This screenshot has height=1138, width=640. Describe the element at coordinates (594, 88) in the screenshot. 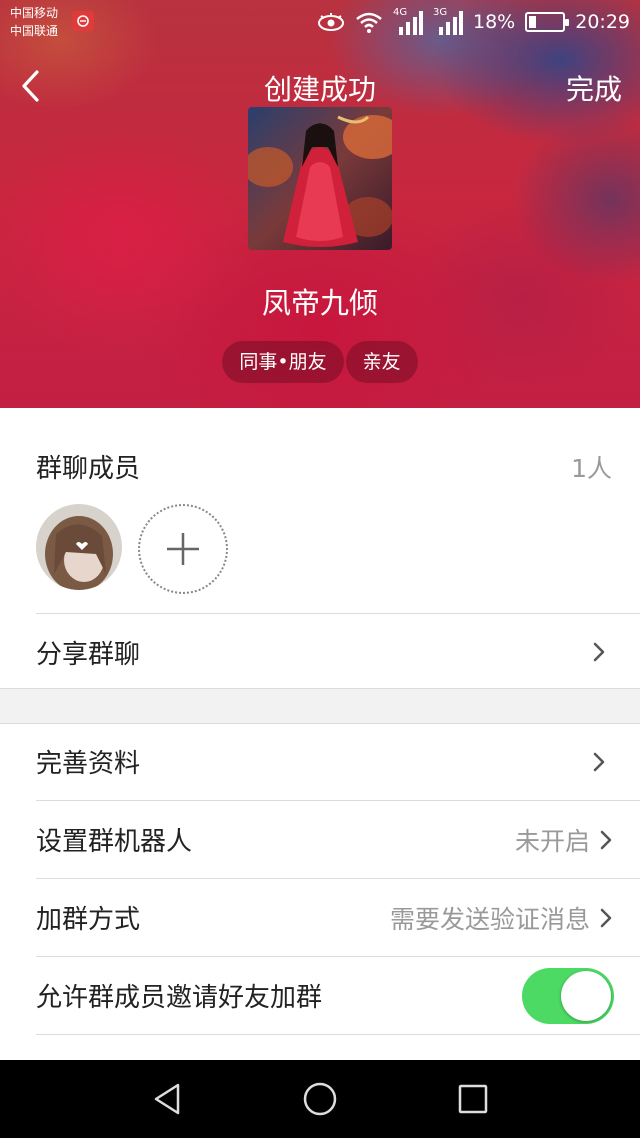

I see `done-button: 完成` at that location.